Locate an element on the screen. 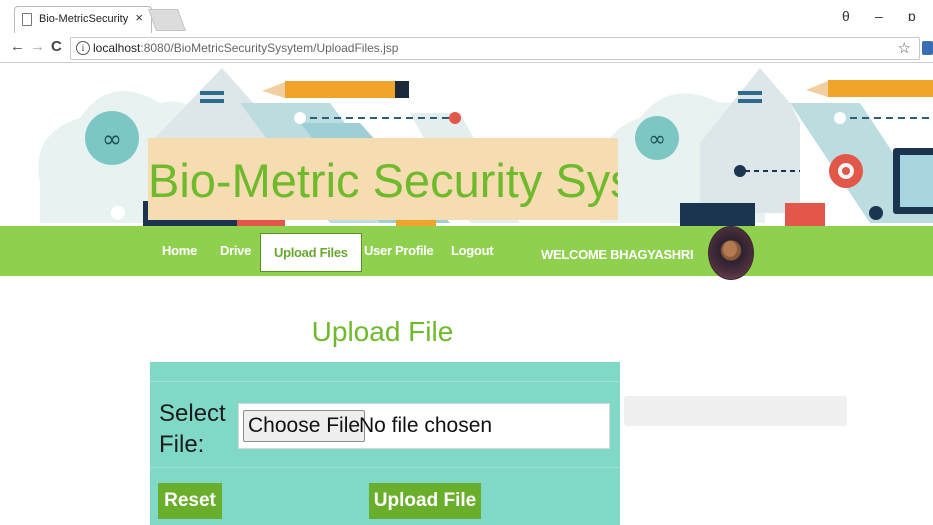 The width and height of the screenshot is (933, 525). back-icon: ← is located at coordinates (17, 46).